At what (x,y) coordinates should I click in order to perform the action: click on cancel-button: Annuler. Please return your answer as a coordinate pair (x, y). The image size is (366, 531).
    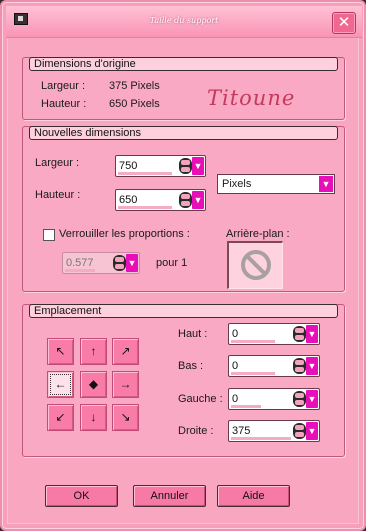
    Looking at the image, I should click on (169, 496).